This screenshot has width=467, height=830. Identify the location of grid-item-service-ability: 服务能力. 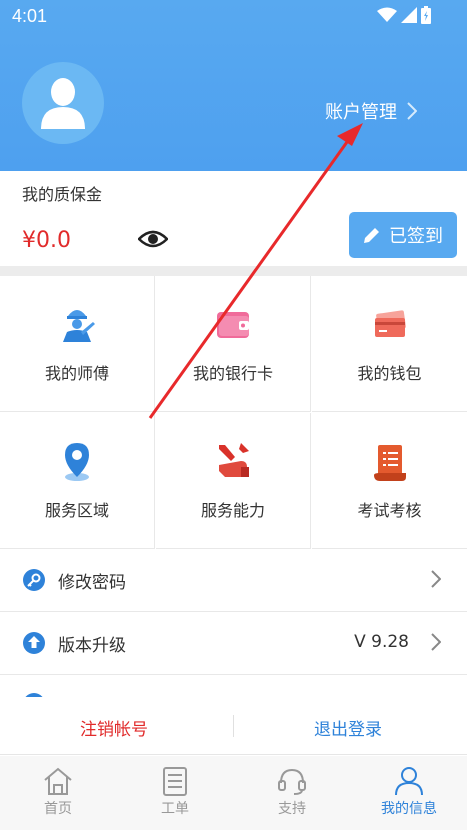
(233, 481).